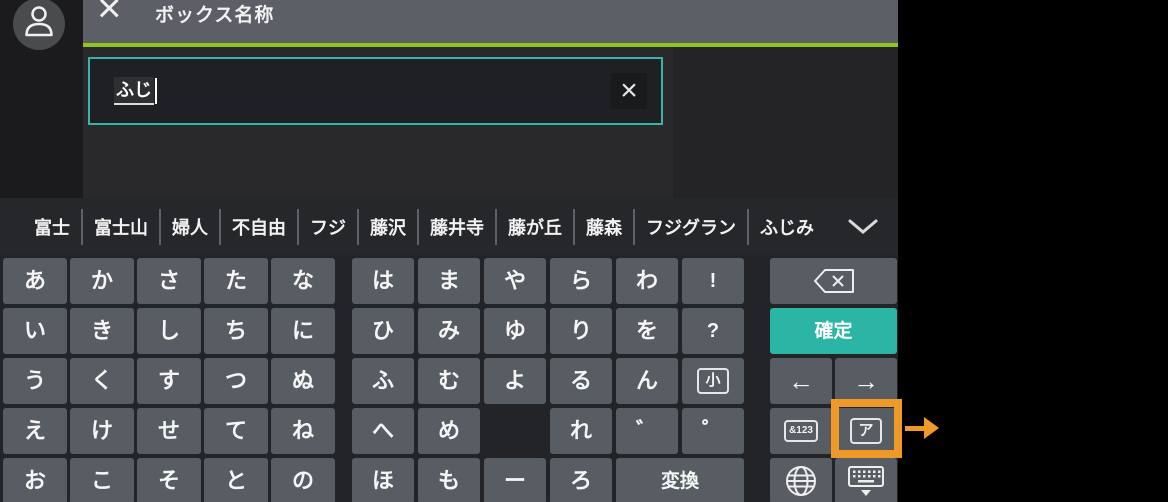  Describe the element at coordinates (931, 428) in the screenshot. I see `highlight-arrow-head` at that location.